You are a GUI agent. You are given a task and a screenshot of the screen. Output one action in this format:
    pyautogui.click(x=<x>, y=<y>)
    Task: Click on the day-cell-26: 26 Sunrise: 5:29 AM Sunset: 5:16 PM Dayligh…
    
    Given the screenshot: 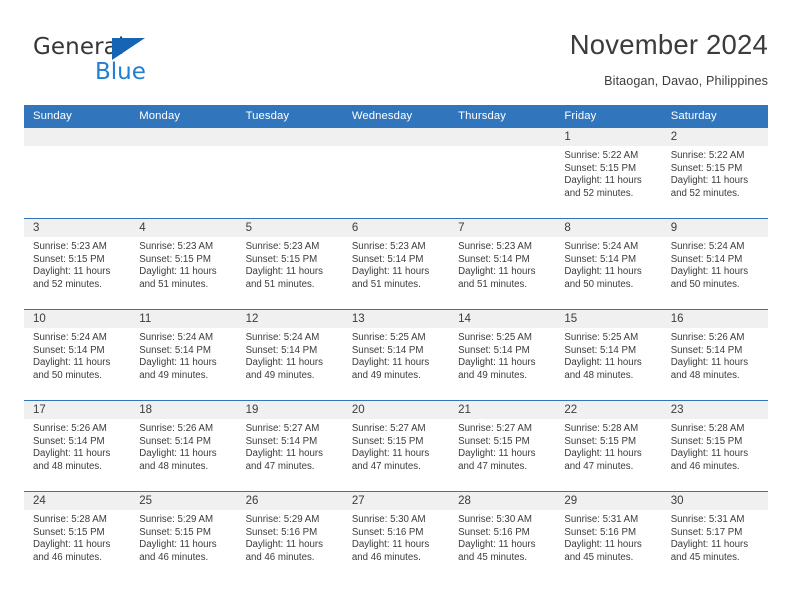 What is the action you would take?
    pyautogui.click(x=289, y=537)
    